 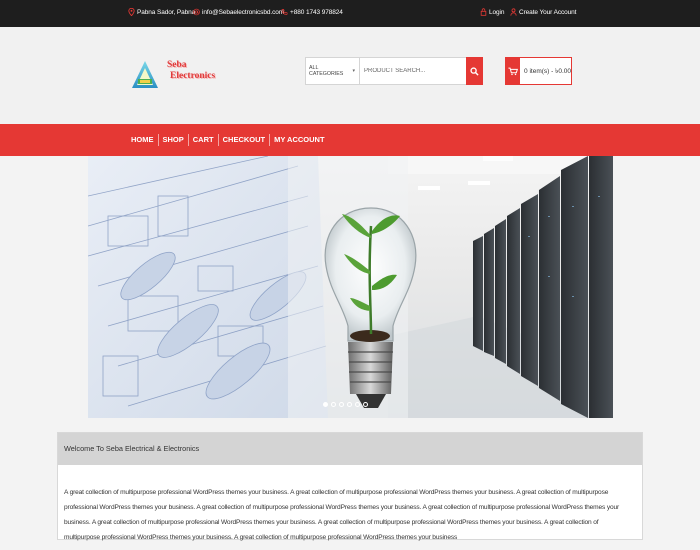 What do you see at coordinates (243, 140) in the screenshot?
I see `nav-item-checkout: CHECKOUT` at bounding box center [243, 140].